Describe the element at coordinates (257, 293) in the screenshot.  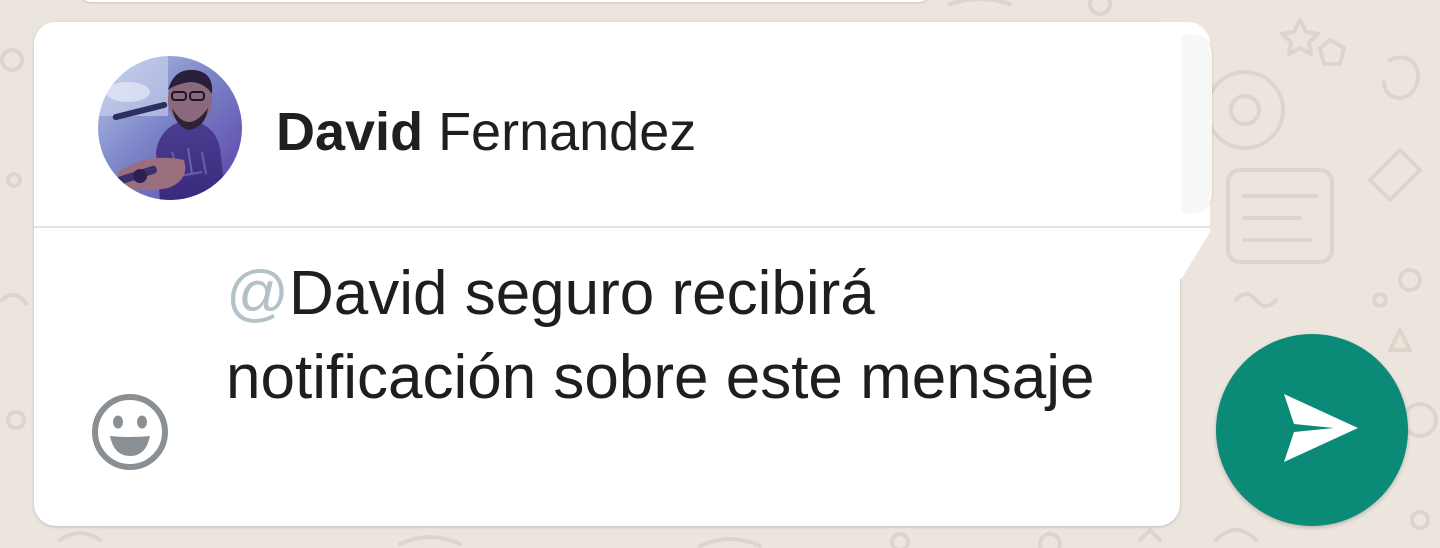
I see `mention-symbol: @` at that location.